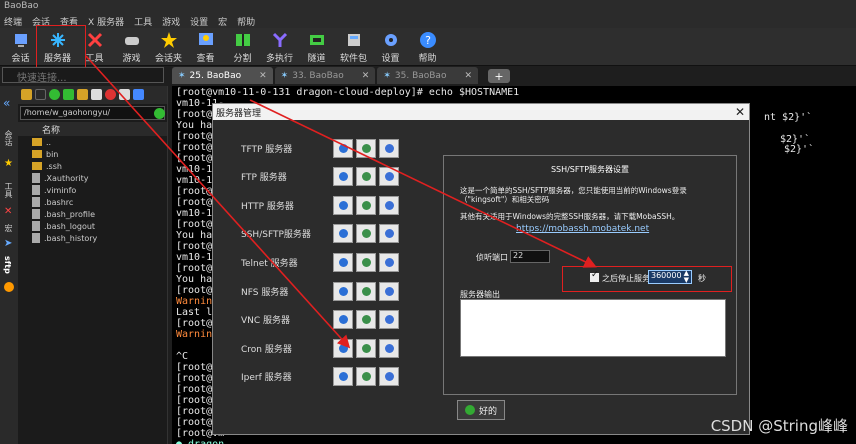 The width and height of the screenshot is (856, 444). What do you see at coordinates (594, 276) in the screenshot?
I see `stop-server-checkbox: ✓` at bounding box center [594, 276].